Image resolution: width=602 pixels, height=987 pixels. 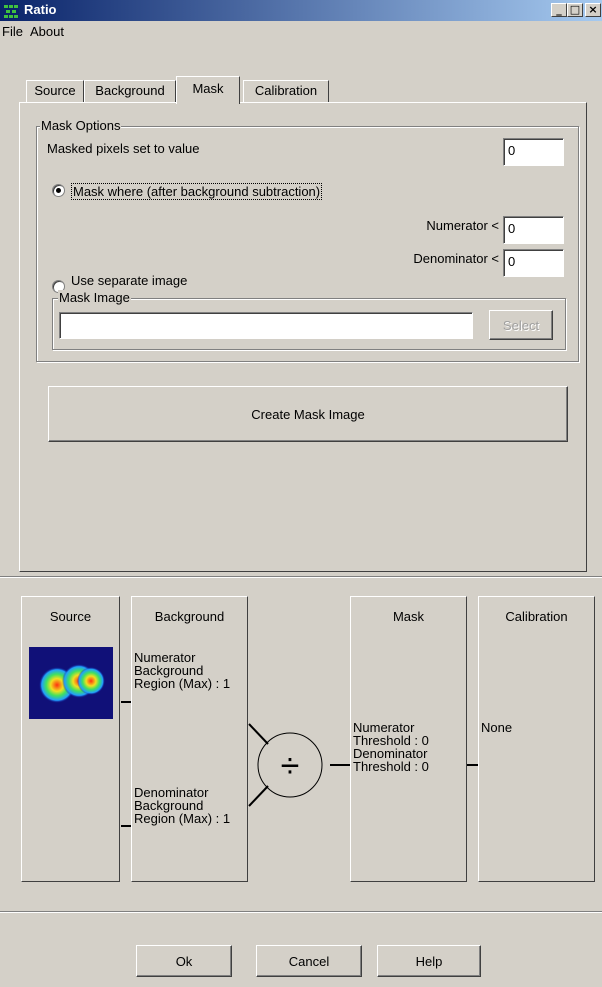 I want to click on help-button: Help, so click(x=429, y=961).